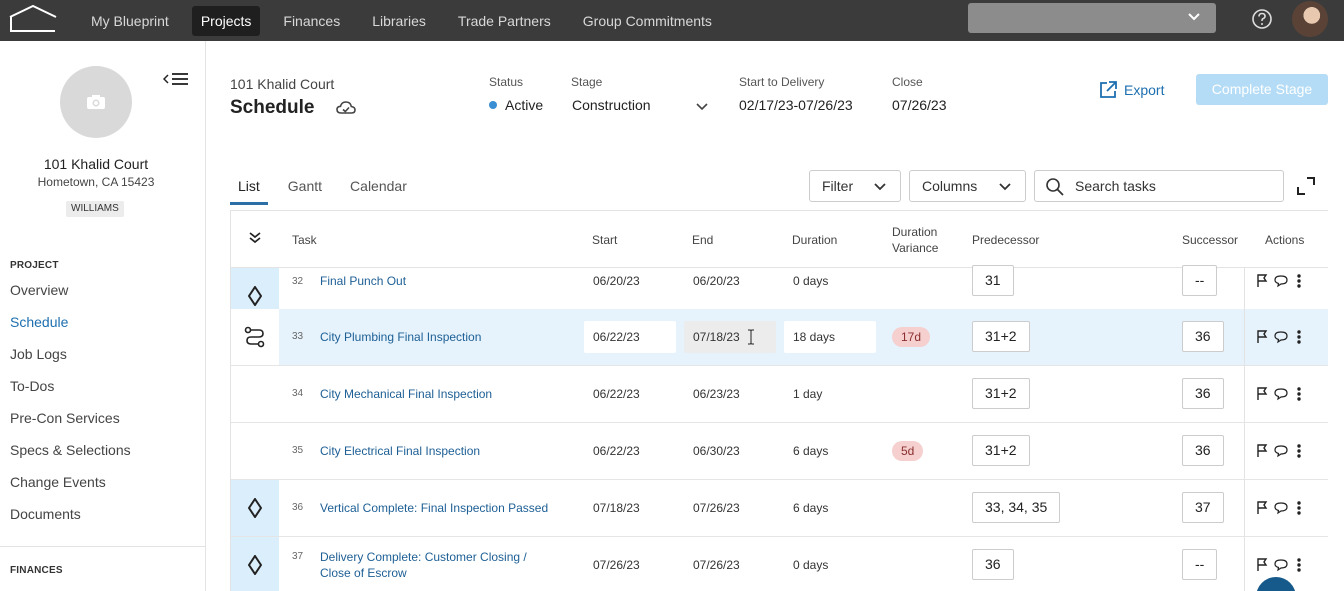  Describe the element at coordinates (130, 21) in the screenshot. I see `nav-my-blueprint: My Blueprint` at that location.